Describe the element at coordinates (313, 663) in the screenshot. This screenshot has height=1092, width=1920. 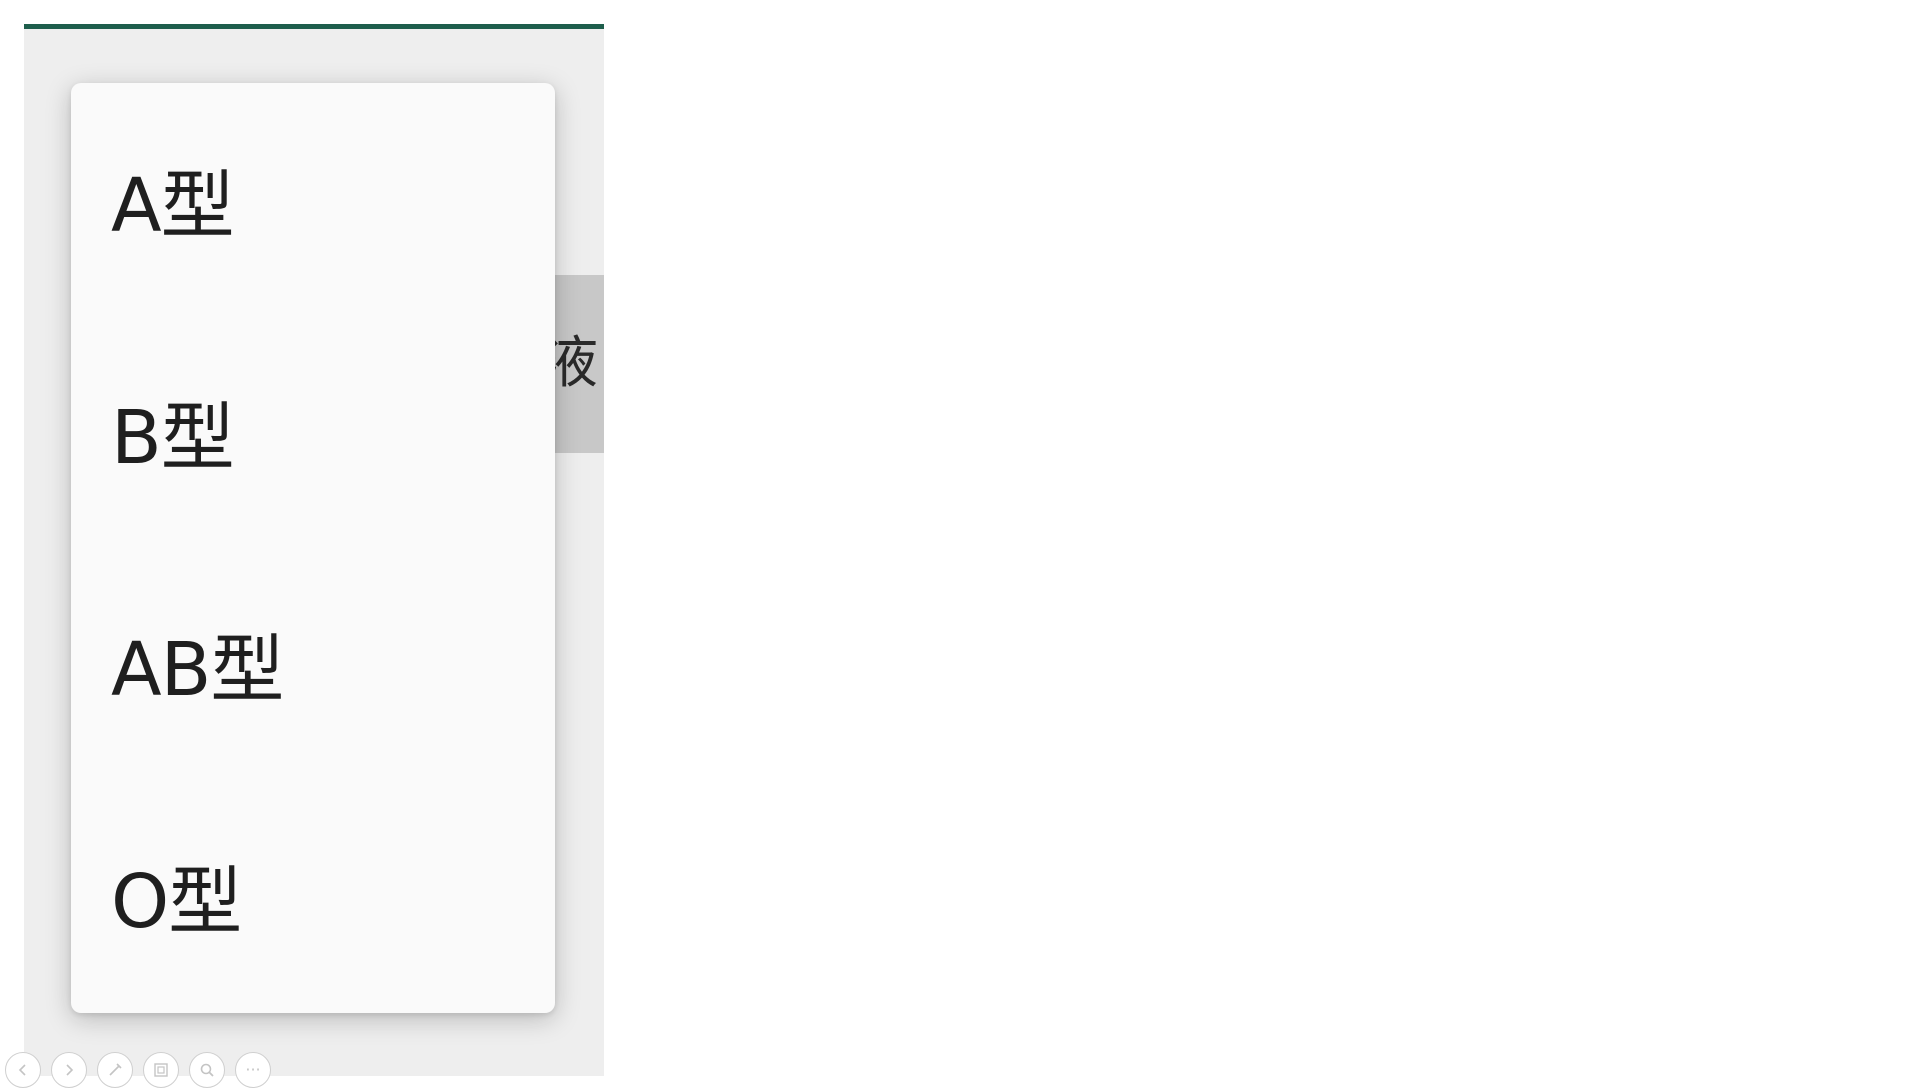
I see `option-ab: AB型` at that location.